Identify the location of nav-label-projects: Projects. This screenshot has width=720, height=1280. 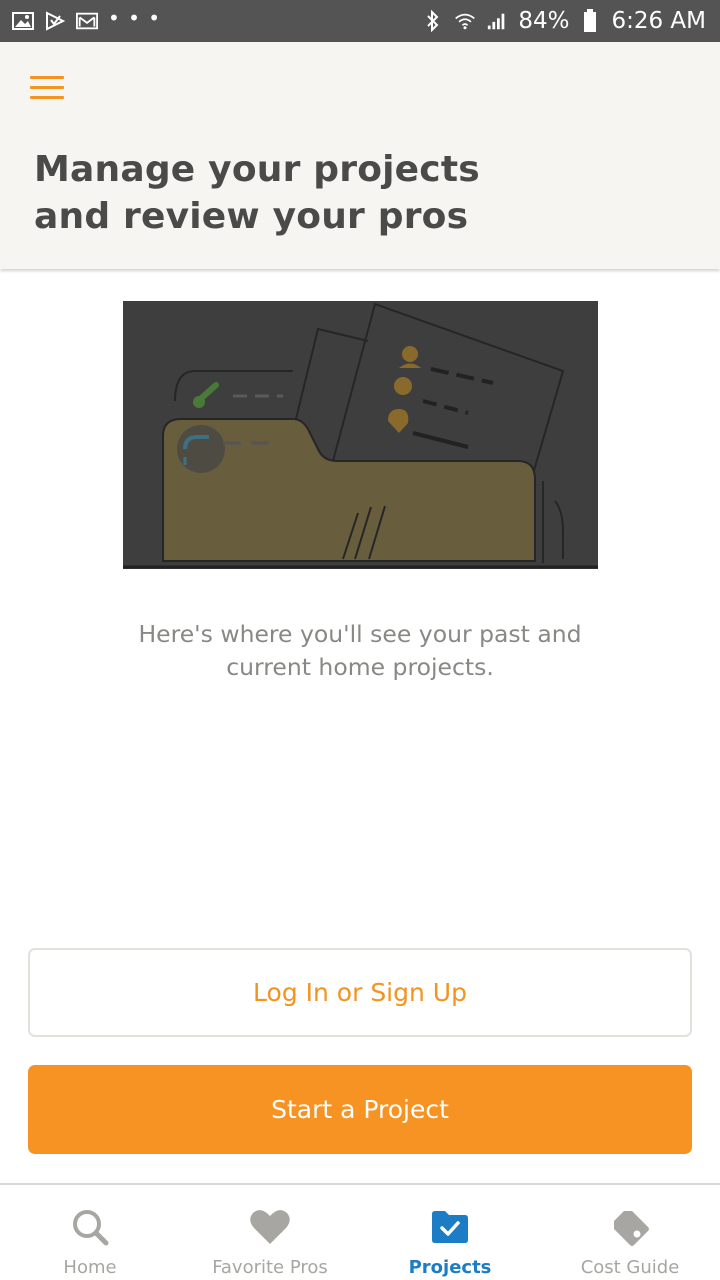
(450, 1267).